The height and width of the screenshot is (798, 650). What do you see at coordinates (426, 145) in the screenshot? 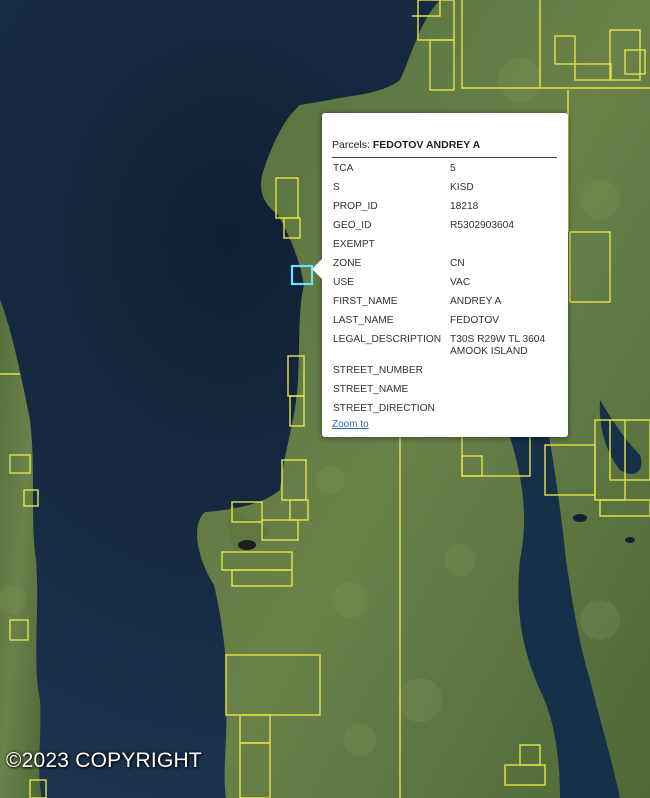
I see `popup-title-name: FEDOTOV ANDREY A` at bounding box center [426, 145].